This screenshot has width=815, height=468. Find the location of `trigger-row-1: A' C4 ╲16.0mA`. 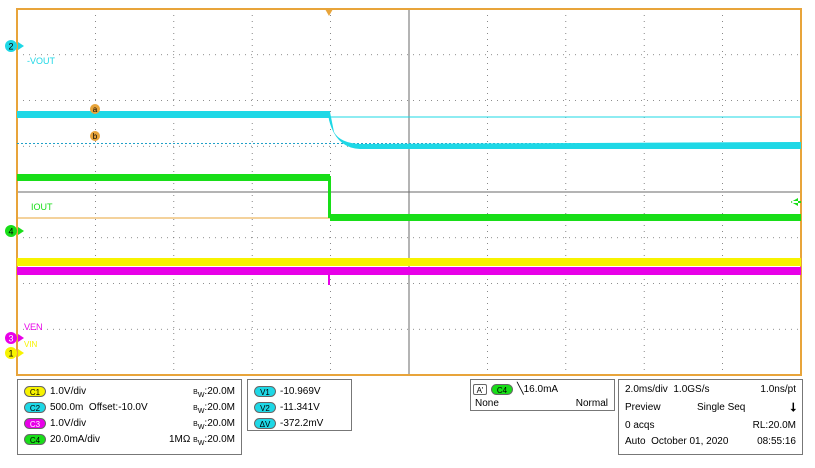

trigger-row-1: A' C4 ╲16.0mA is located at coordinates (540, 389).